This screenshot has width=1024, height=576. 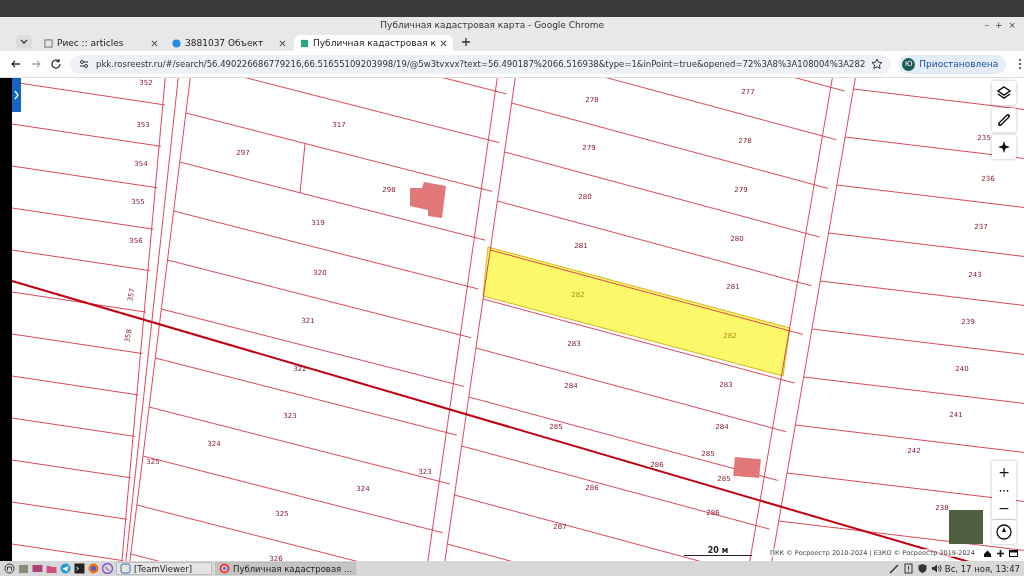 I want to click on browser-tab: Публичная кадастровая к, so click(x=373, y=43).